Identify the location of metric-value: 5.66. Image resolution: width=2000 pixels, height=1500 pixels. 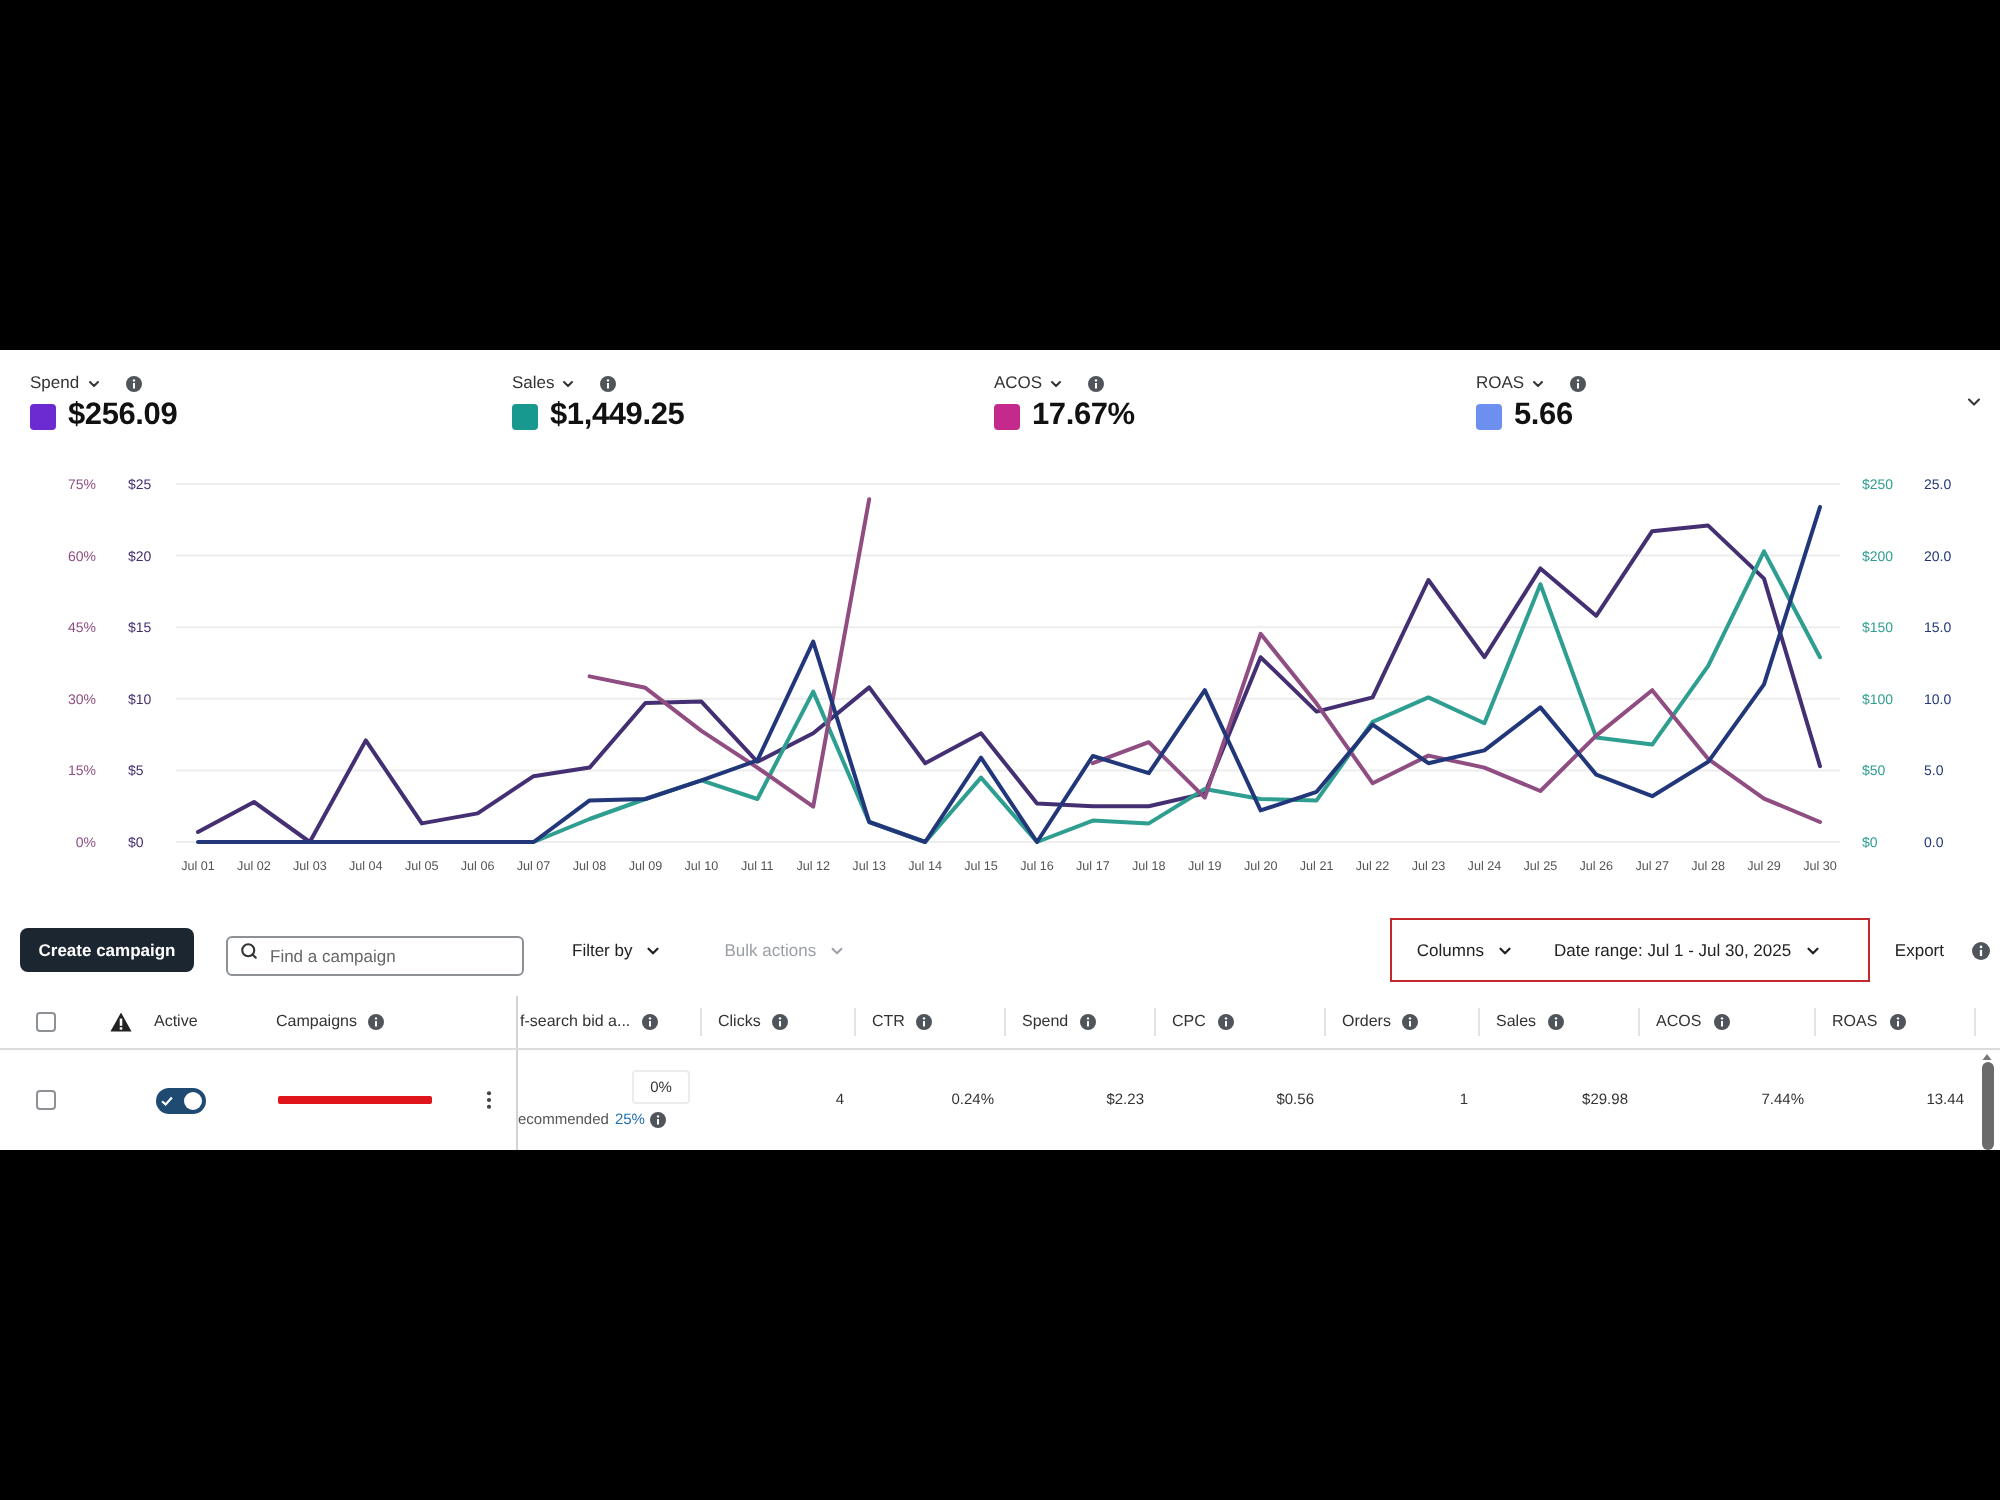
(1543, 416).